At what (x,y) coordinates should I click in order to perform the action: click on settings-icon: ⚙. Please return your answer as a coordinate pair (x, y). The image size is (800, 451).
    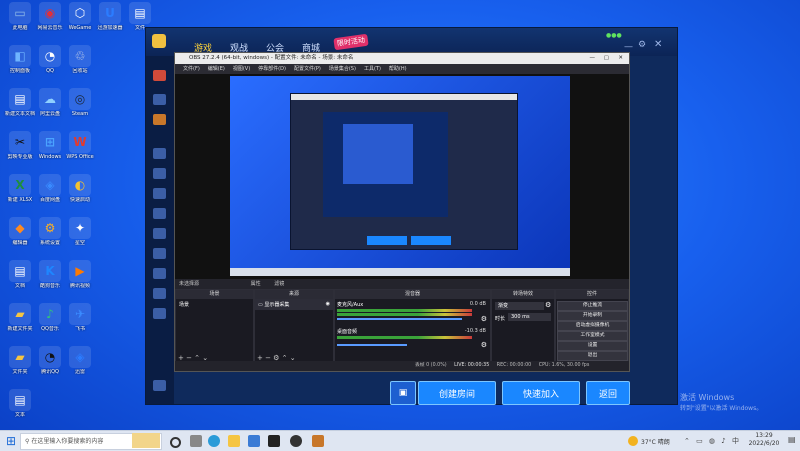
    Looking at the image, I should click on (642, 45).